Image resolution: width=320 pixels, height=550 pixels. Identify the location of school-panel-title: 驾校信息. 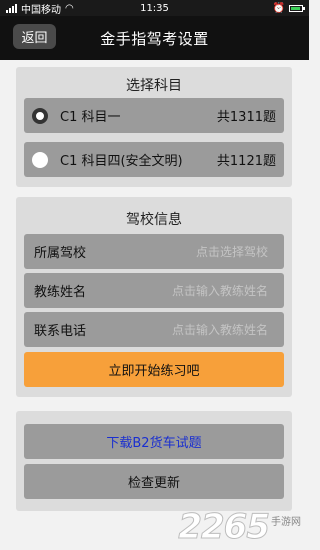
(154, 220).